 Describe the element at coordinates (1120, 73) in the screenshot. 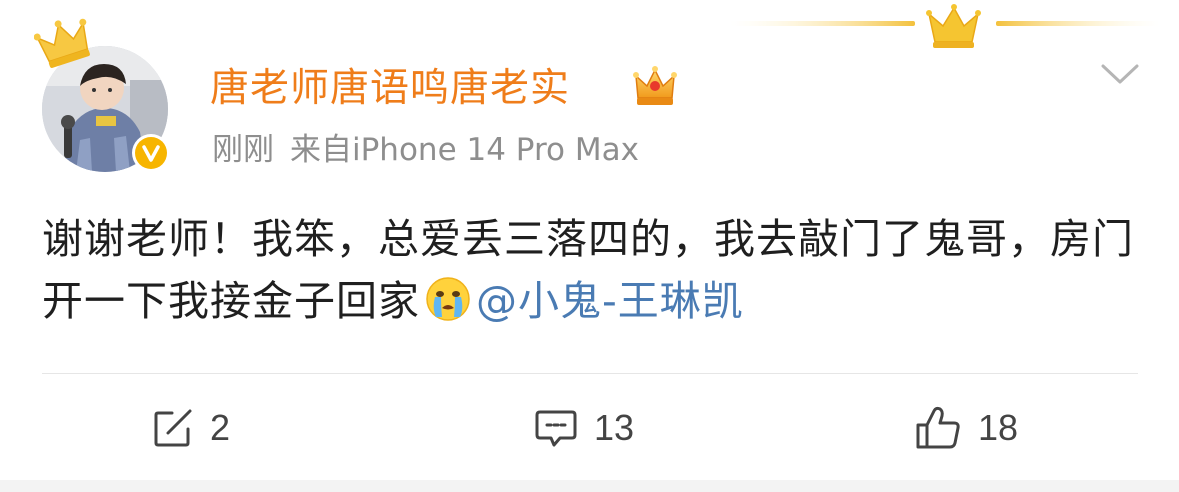

I see `chevron-down-icon` at that location.